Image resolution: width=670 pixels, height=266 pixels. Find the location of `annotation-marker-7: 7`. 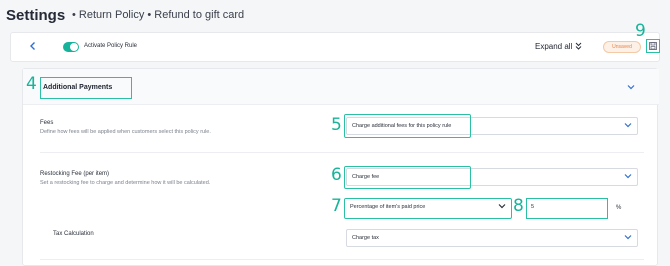

annotation-marker-7: 7 is located at coordinates (336, 206).